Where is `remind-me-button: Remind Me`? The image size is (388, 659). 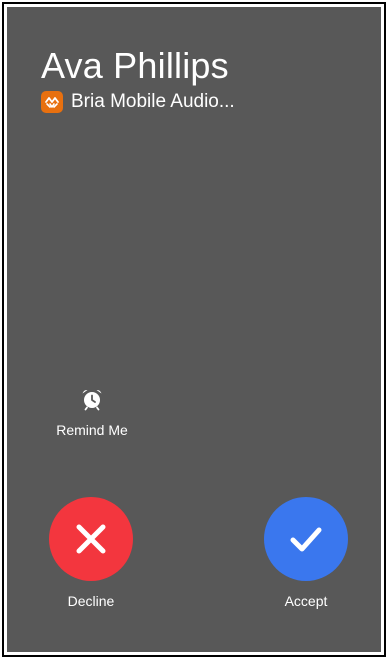 remind-me-button: Remind Me is located at coordinates (92, 412).